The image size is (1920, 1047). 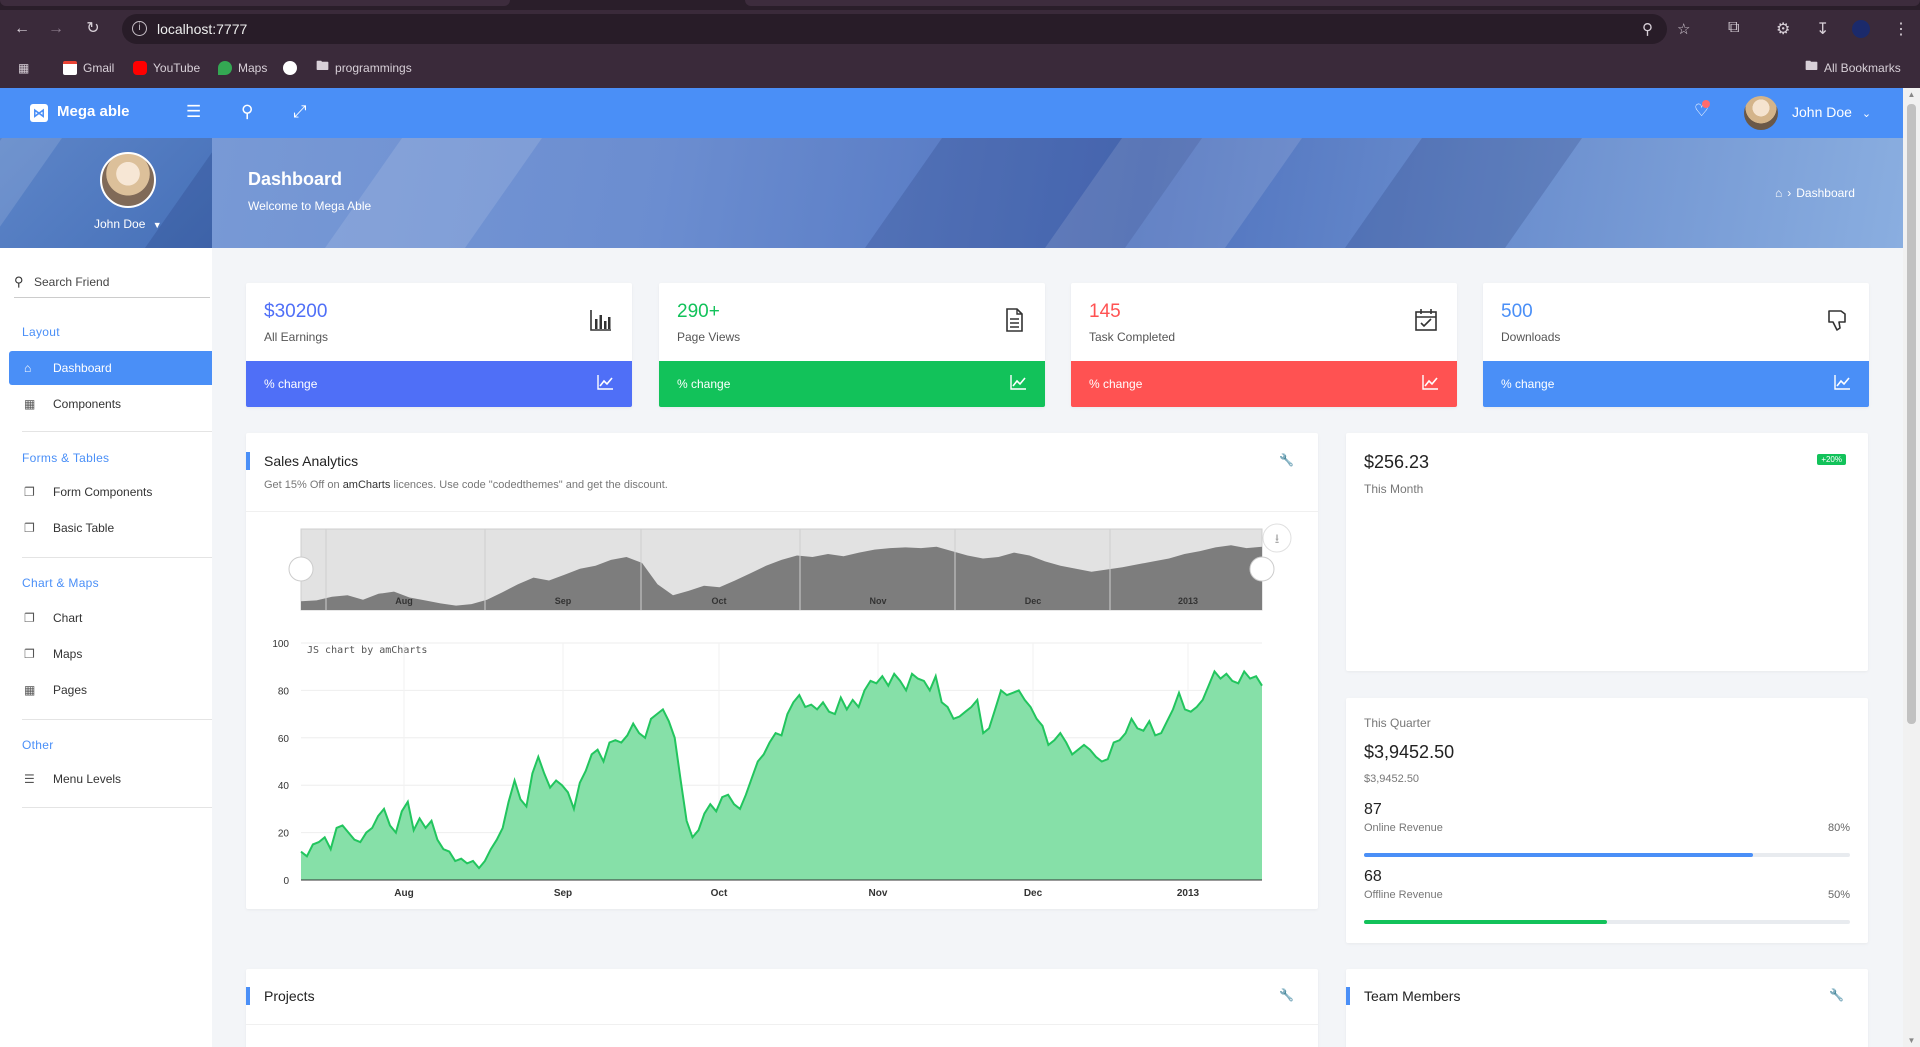 I want to click on offline-value: 68, so click(x=1373, y=876).